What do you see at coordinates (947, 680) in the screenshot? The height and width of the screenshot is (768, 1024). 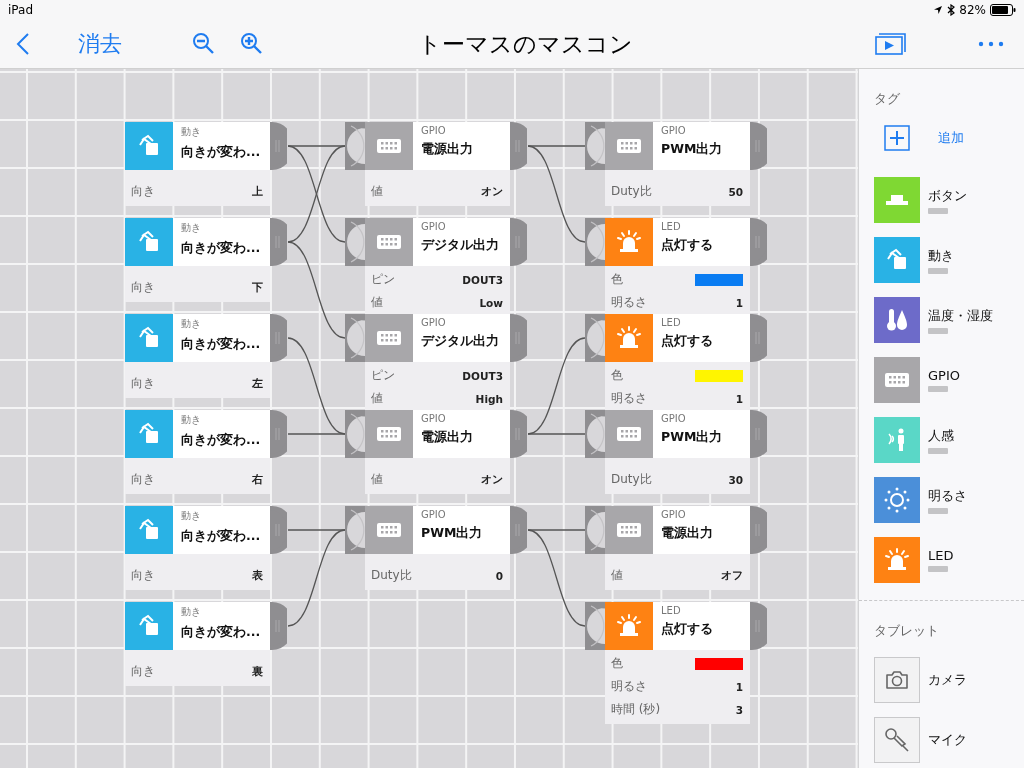 I see `item-label: カメラ` at bounding box center [947, 680].